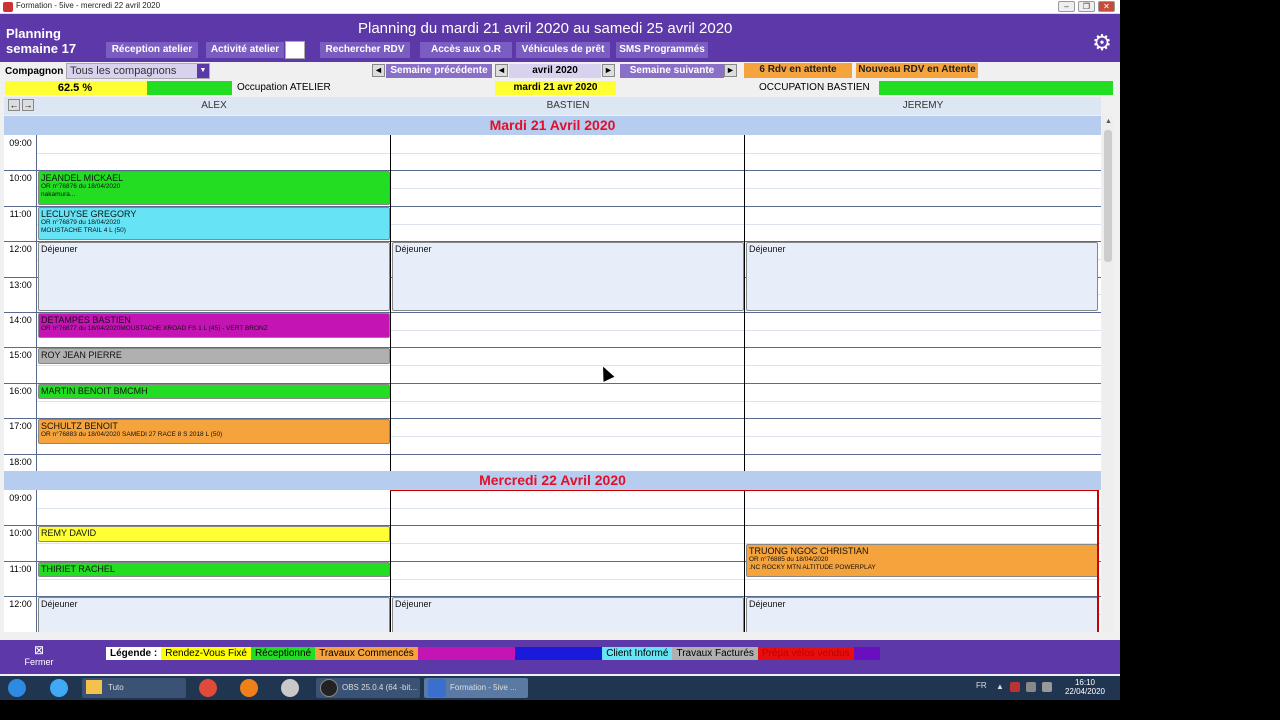 Image resolution: width=1280 pixels, height=720 pixels. I want to click on compagnon-label: Compagnon, so click(34, 71).